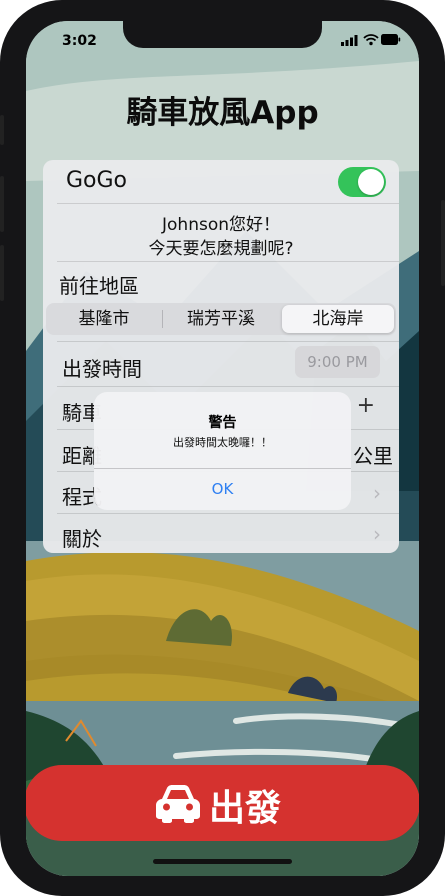 This screenshot has height=896, width=445. What do you see at coordinates (373, 456) in the screenshot?
I see `distance-unit: 公里` at bounding box center [373, 456].